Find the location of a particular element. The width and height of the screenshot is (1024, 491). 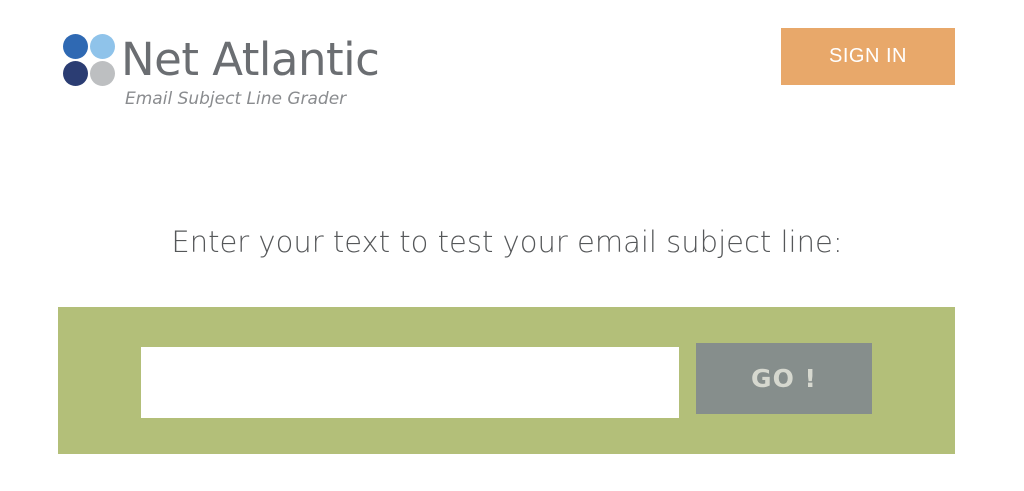

logo-dots-icon is located at coordinates (90, 61).